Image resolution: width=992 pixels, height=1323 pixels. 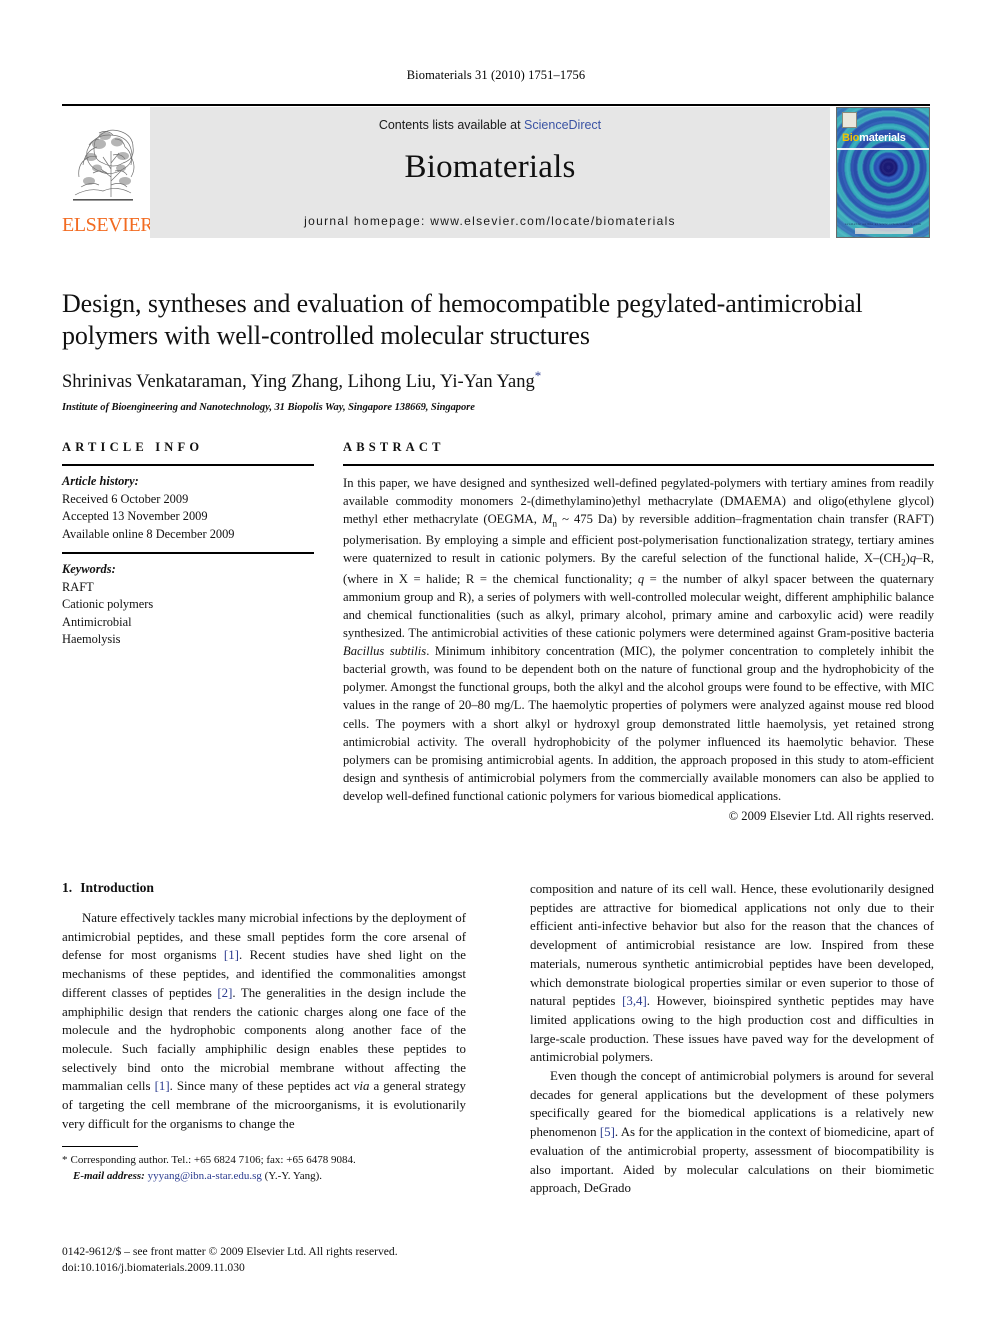 I want to click on section-number: 1., so click(x=67, y=887).